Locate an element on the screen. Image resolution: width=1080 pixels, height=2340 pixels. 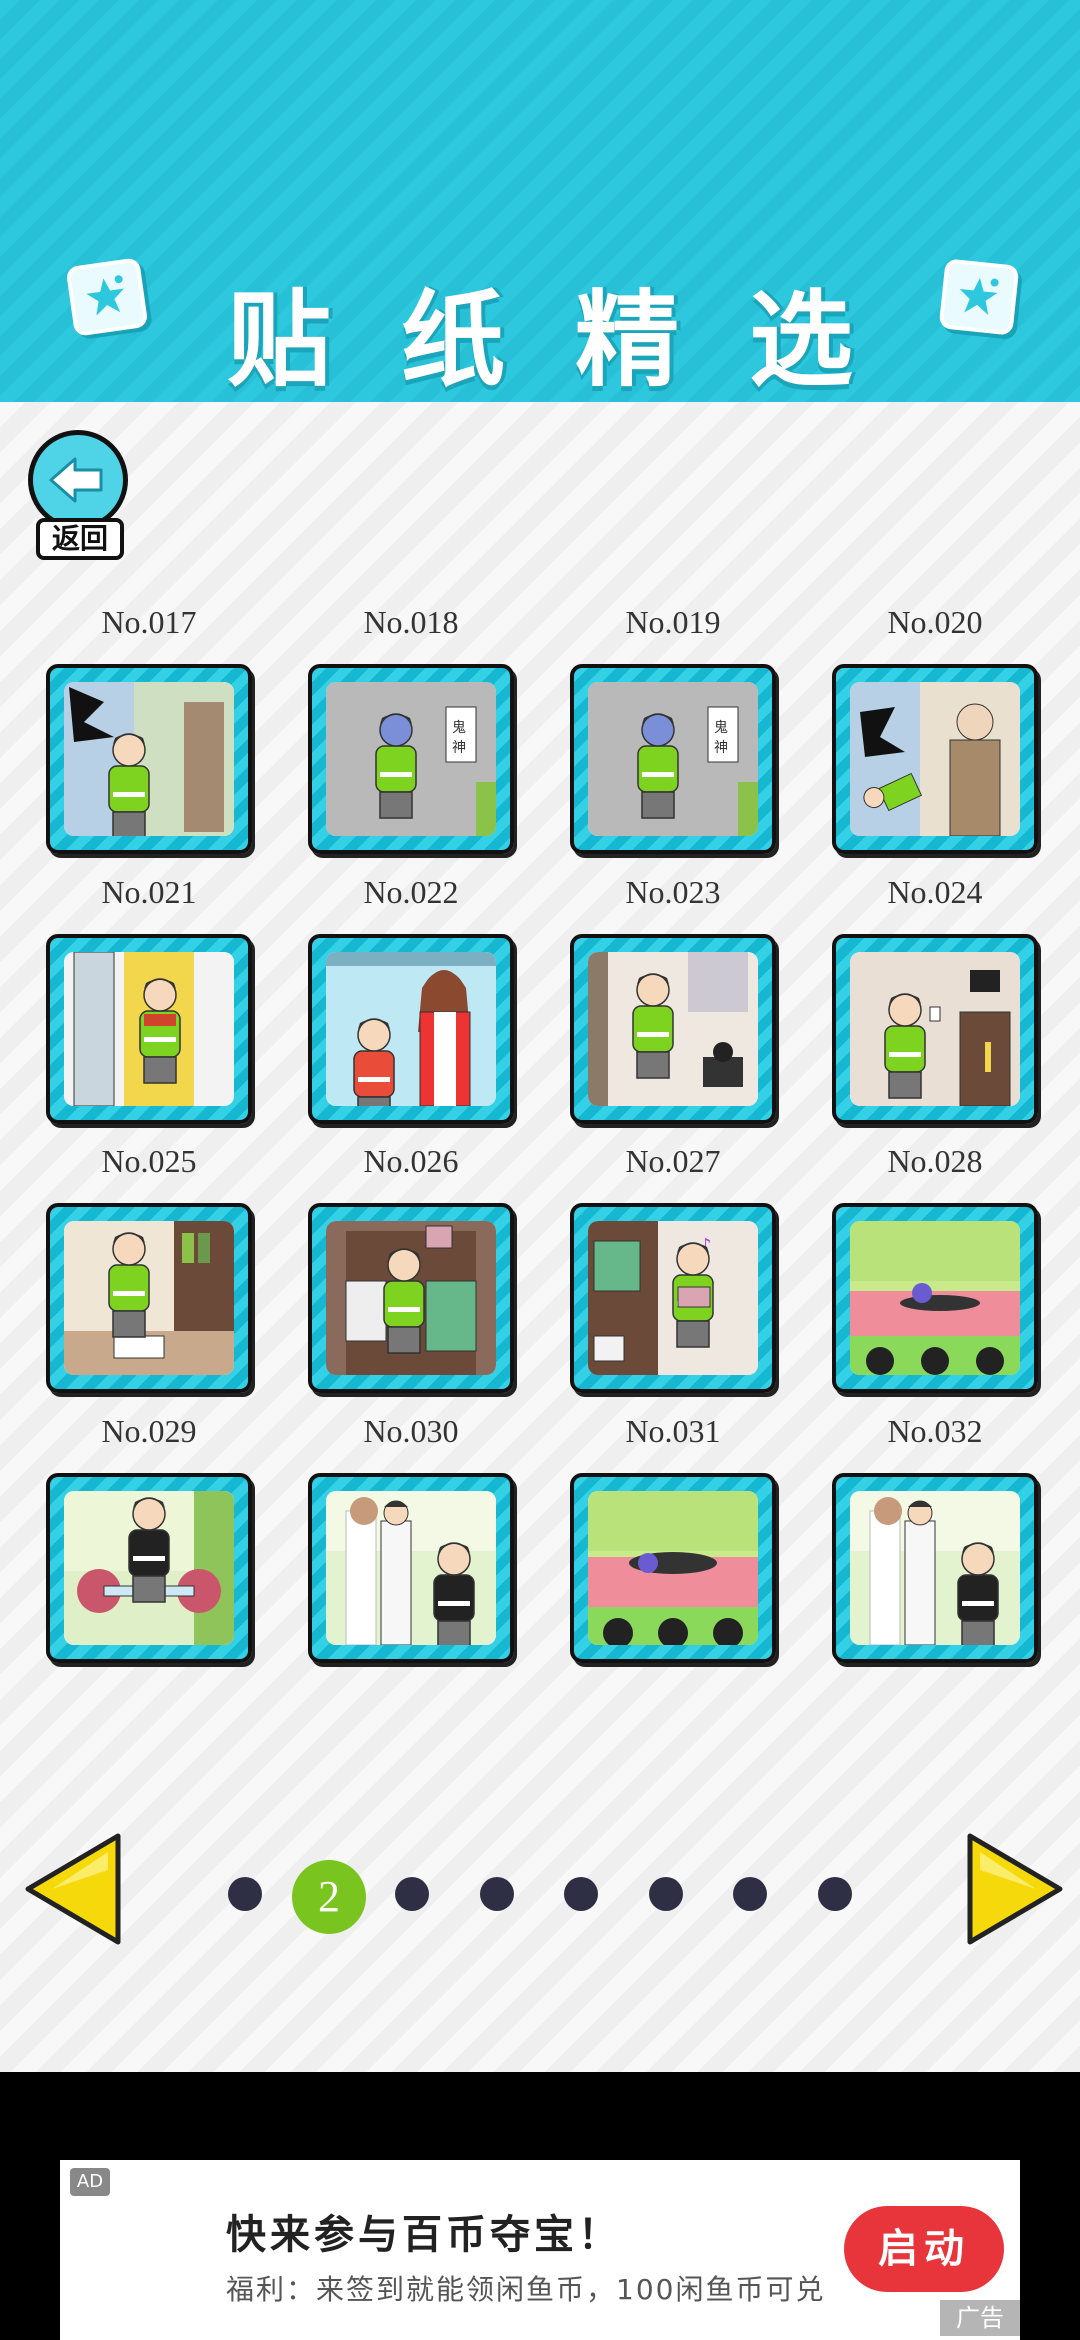
sticker-number: No.023 is located at coordinates (673, 892).